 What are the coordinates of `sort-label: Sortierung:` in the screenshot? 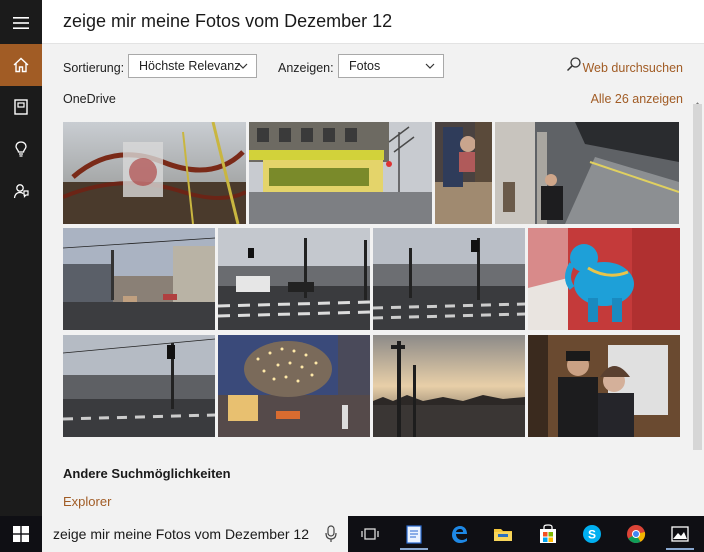 It's located at (94, 68).